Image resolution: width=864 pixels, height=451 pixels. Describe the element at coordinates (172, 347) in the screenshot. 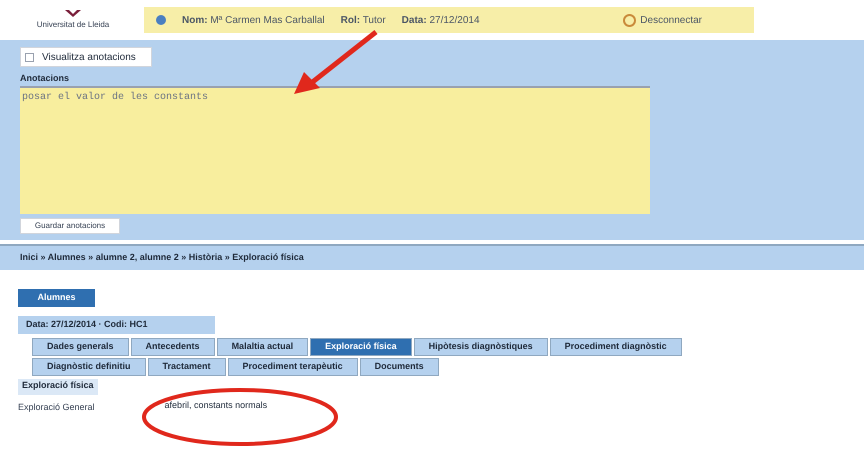

I see `tab: Antecedents` at that location.